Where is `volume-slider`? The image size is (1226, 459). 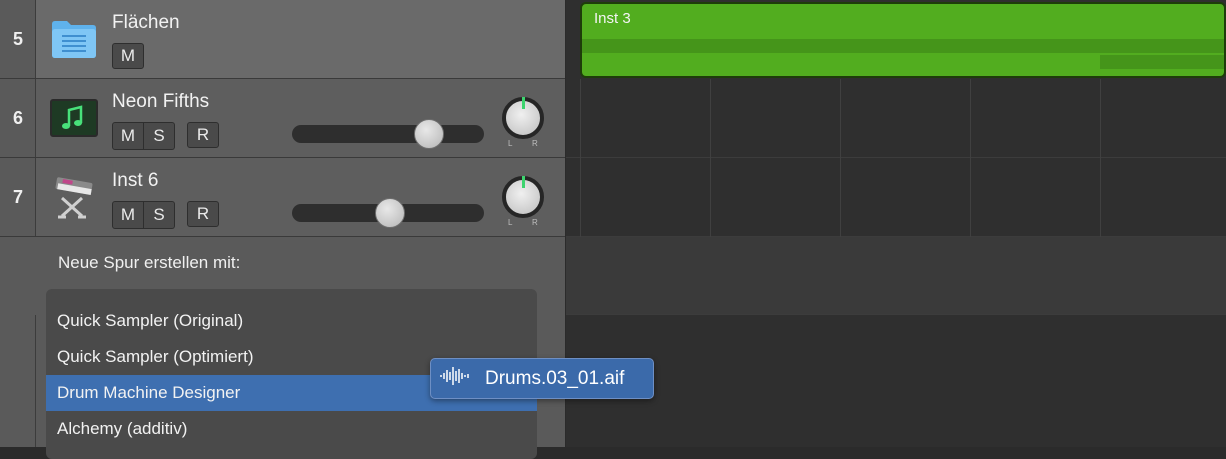 volume-slider is located at coordinates (388, 134).